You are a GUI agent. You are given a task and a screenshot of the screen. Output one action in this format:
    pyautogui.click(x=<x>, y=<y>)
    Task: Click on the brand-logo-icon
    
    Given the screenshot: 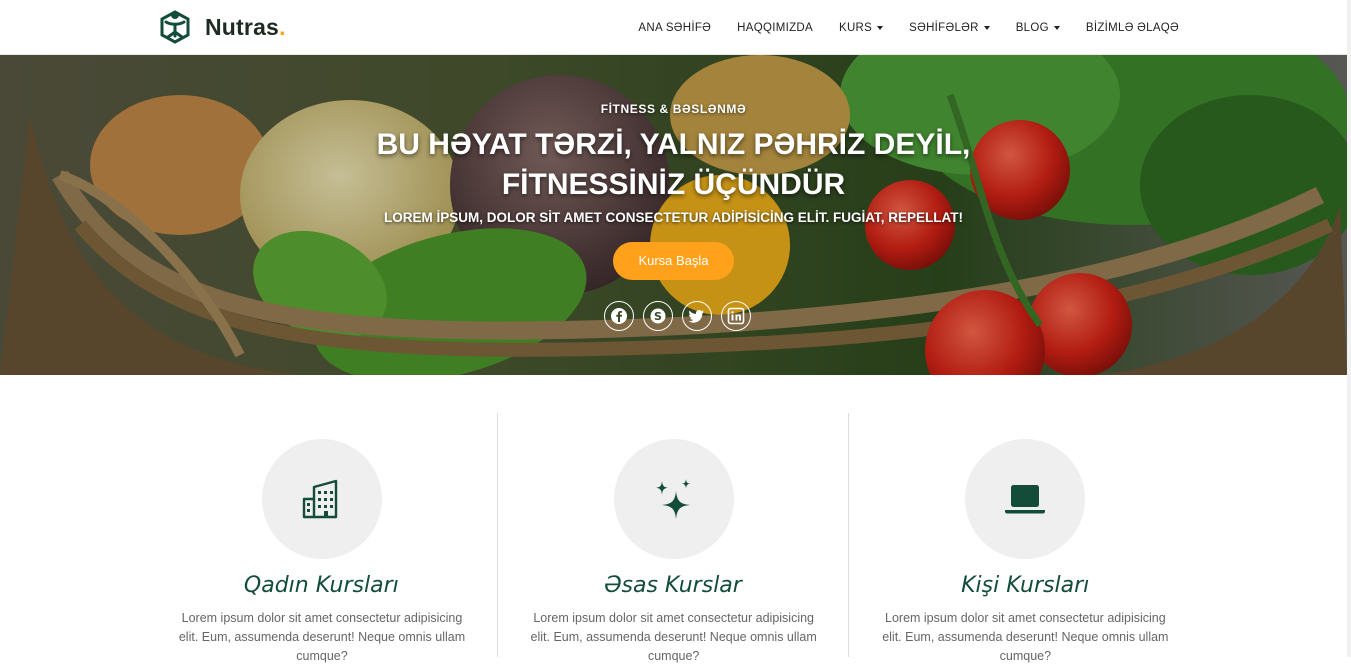 What is the action you would take?
    pyautogui.click(x=175, y=27)
    